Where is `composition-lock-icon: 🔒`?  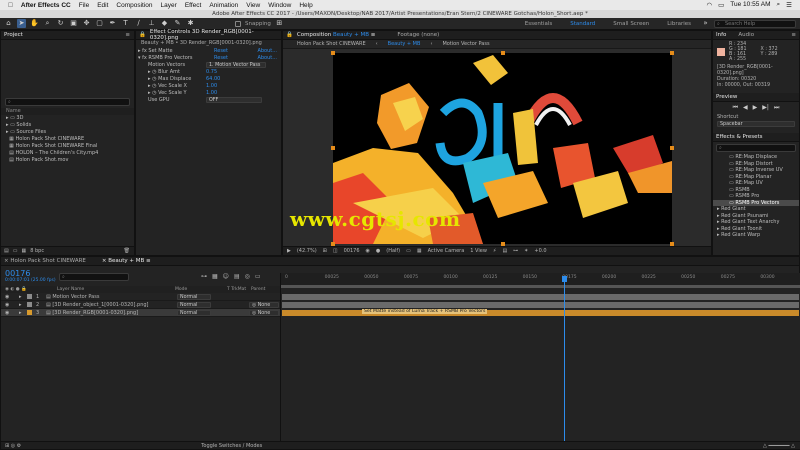 composition-lock-icon: 🔒 is located at coordinates (289, 35).